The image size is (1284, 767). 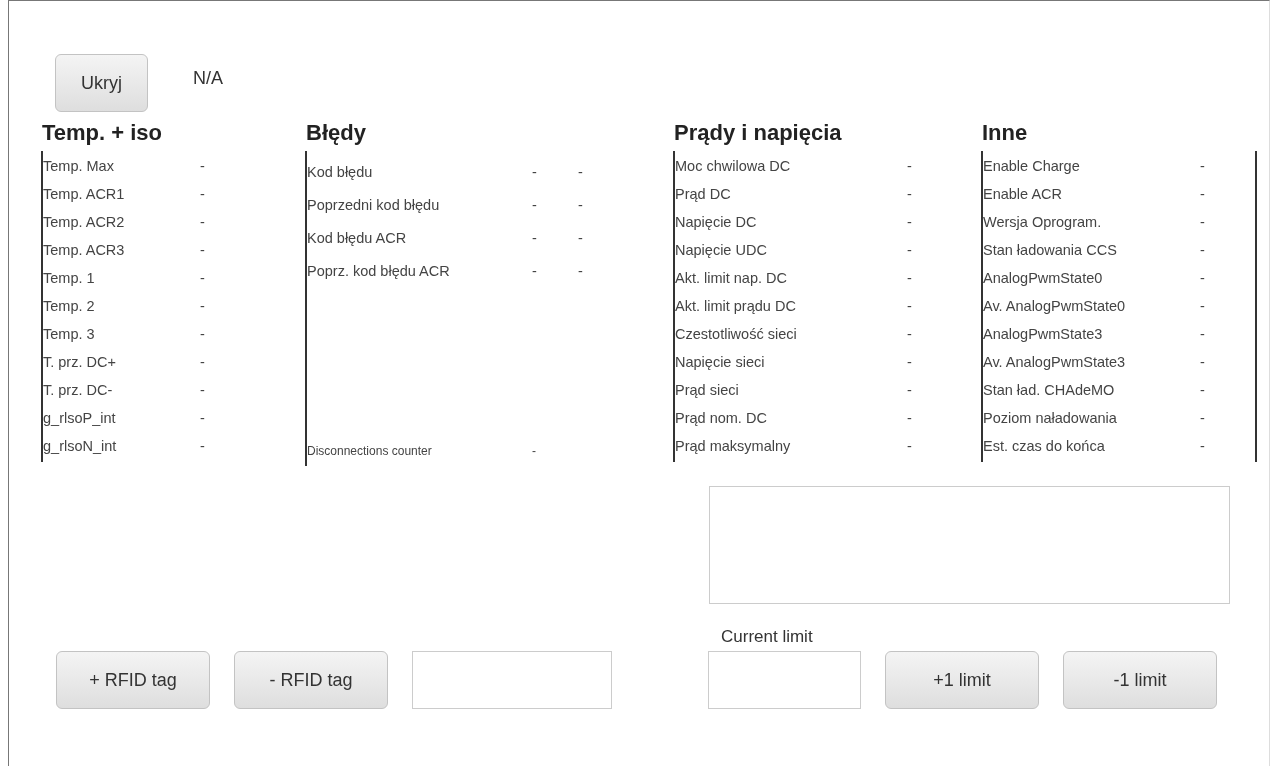 What do you see at coordinates (340, 172) in the screenshot?
I see `field-label: Kod błędu` at bounding box center [340, 172].